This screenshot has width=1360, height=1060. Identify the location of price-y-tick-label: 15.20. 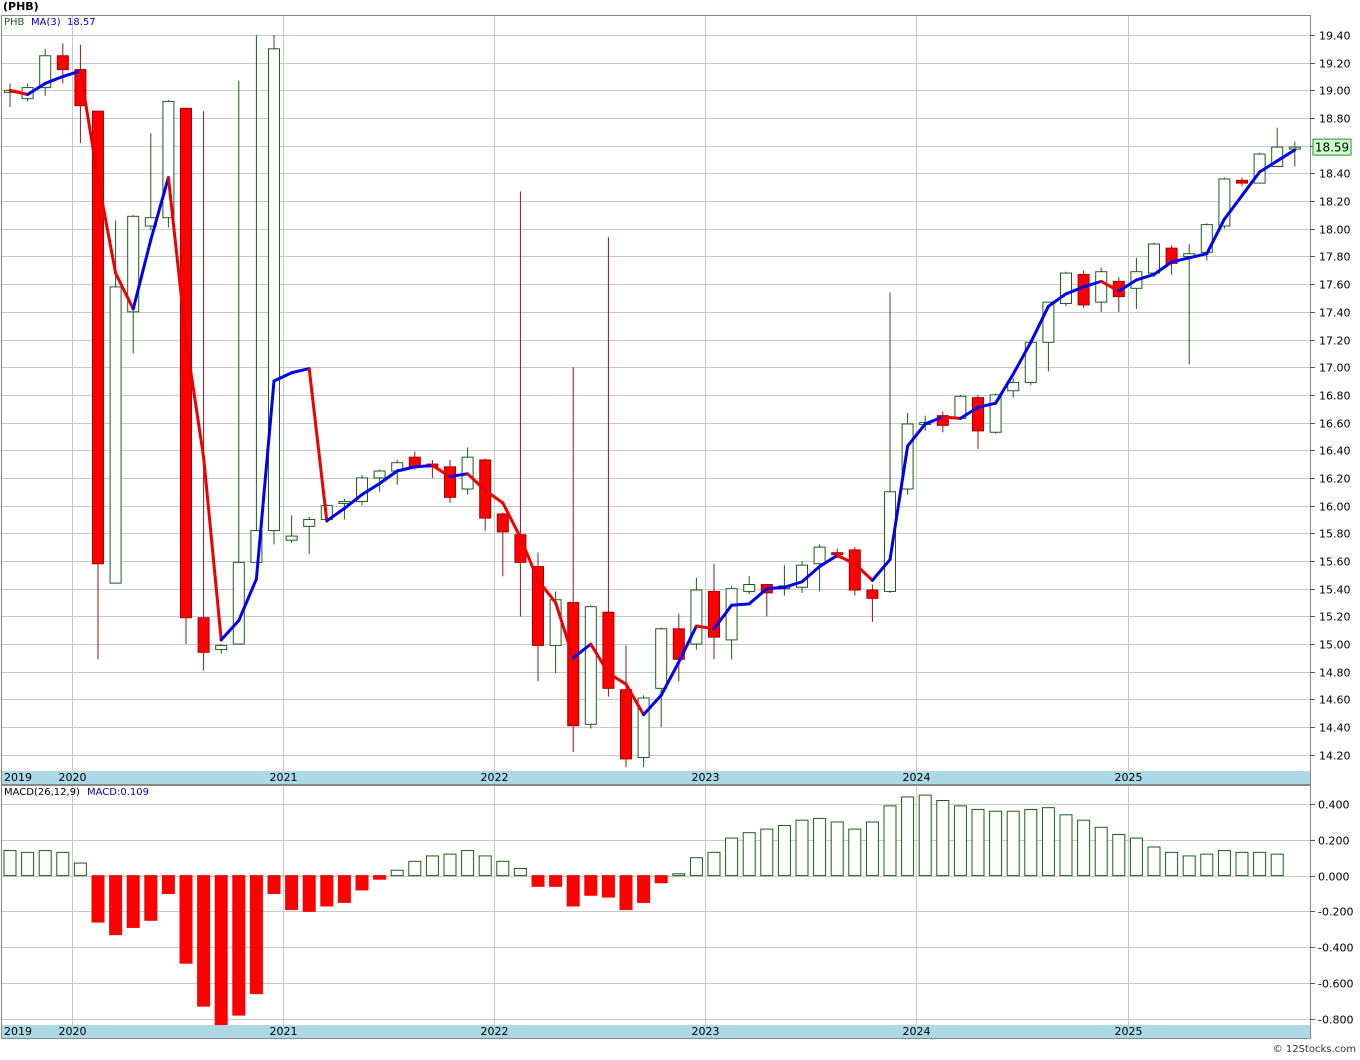
(1335, 617).